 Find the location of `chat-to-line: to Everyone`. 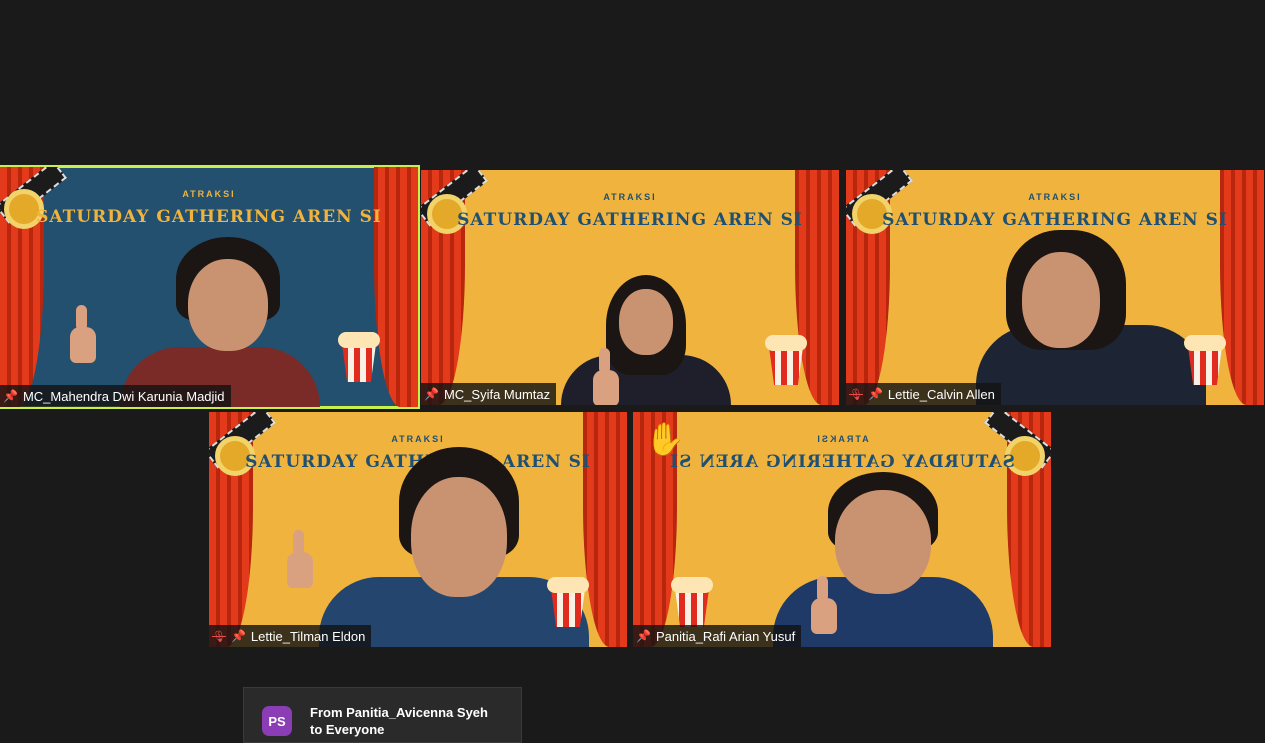

chat-to-line: to Everyone is located at coordinates (347, 729).